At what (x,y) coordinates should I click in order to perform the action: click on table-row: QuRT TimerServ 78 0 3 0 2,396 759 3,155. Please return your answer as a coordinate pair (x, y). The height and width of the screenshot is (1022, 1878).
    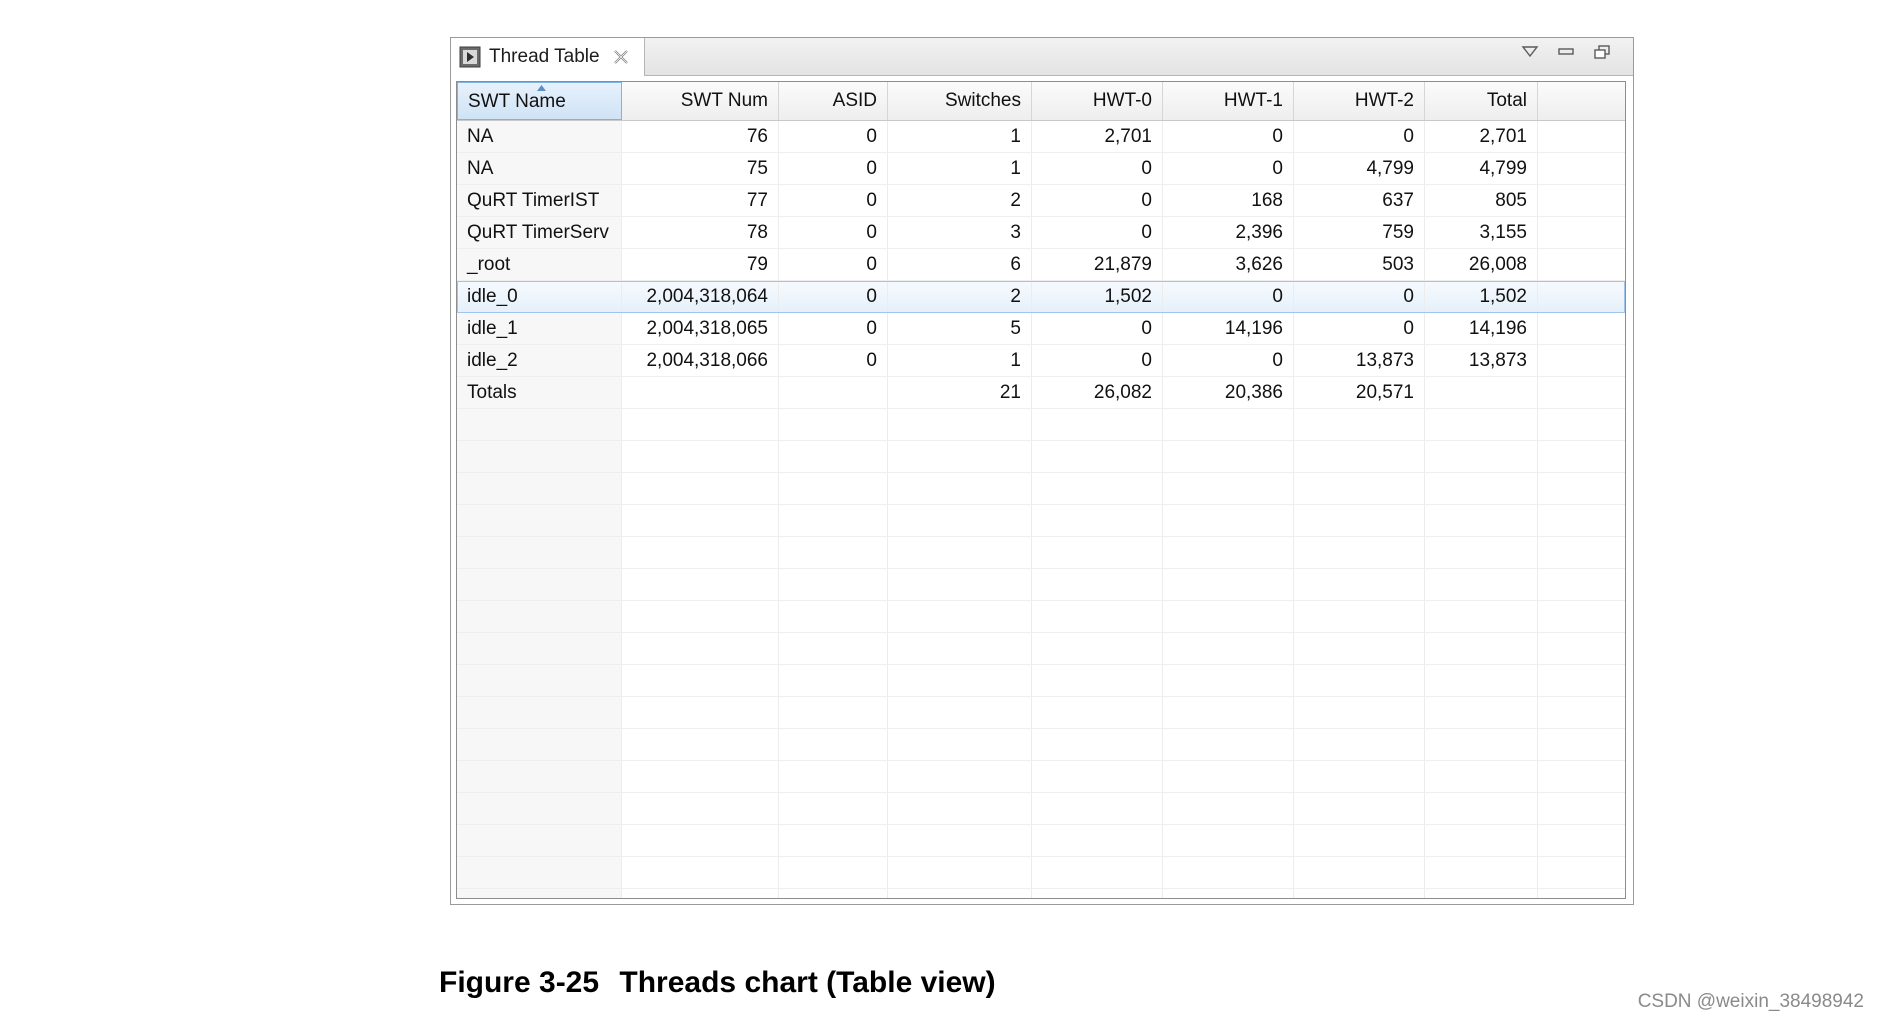
    Looking at the image, I should click on (1041, 233).